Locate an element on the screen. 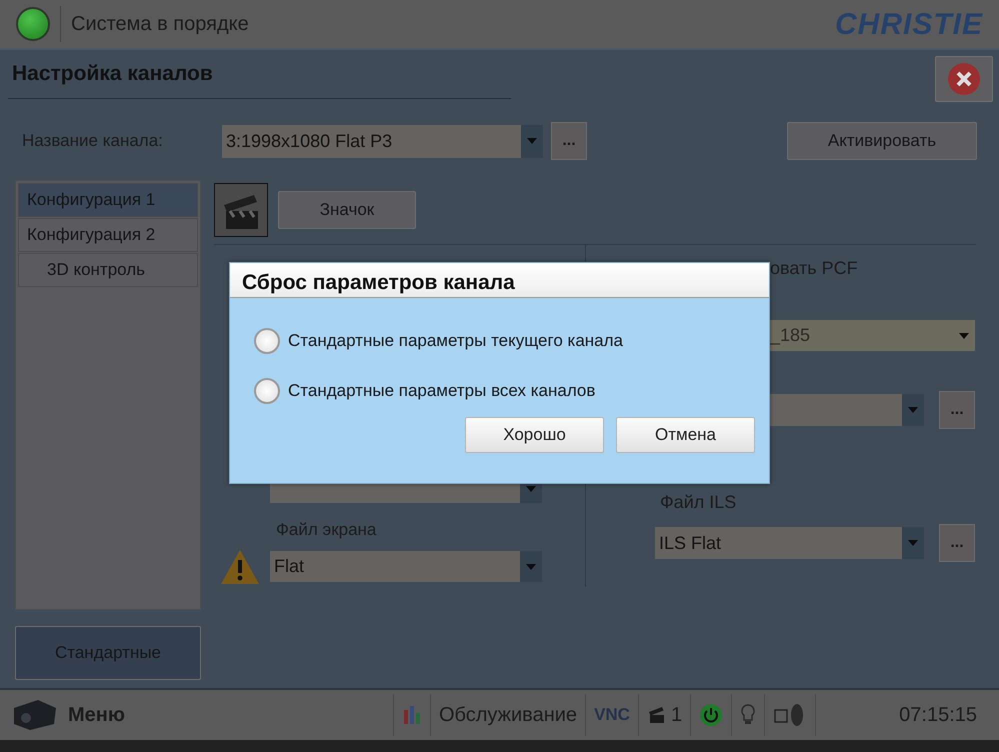 Image resolution: width=999 pixels, height=752 pixels. screen-file-dropdown: Flat is located at coordinates (406, 566).